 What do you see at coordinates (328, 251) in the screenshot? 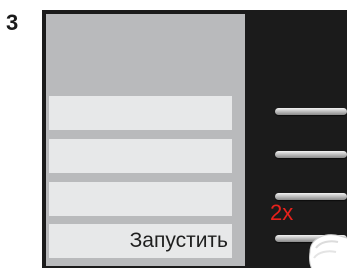
I see `finger-press-icon` at bounding box center [328, 251].